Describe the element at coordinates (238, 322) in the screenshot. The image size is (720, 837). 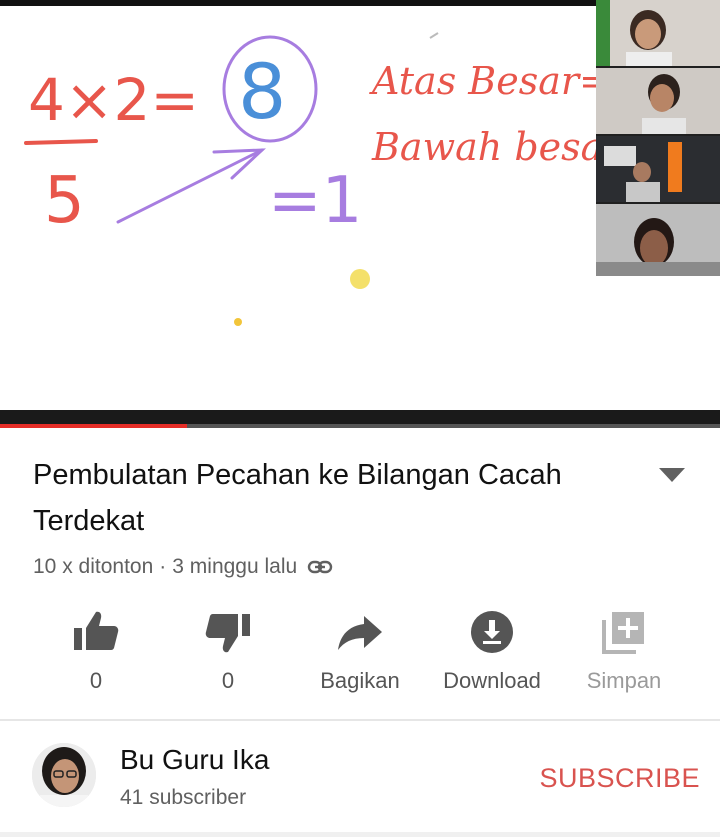
I see `pen-dot` at that location.